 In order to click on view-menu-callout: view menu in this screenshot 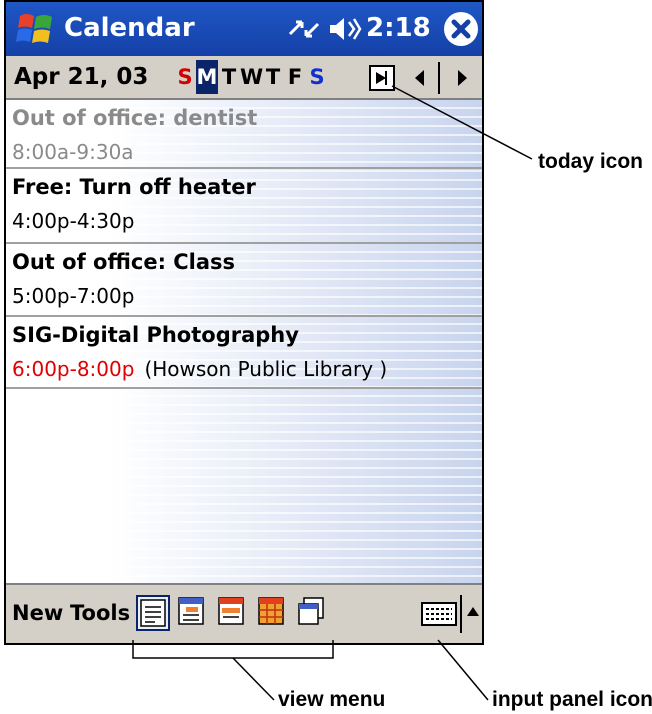, I will do `click(332, 699)`.